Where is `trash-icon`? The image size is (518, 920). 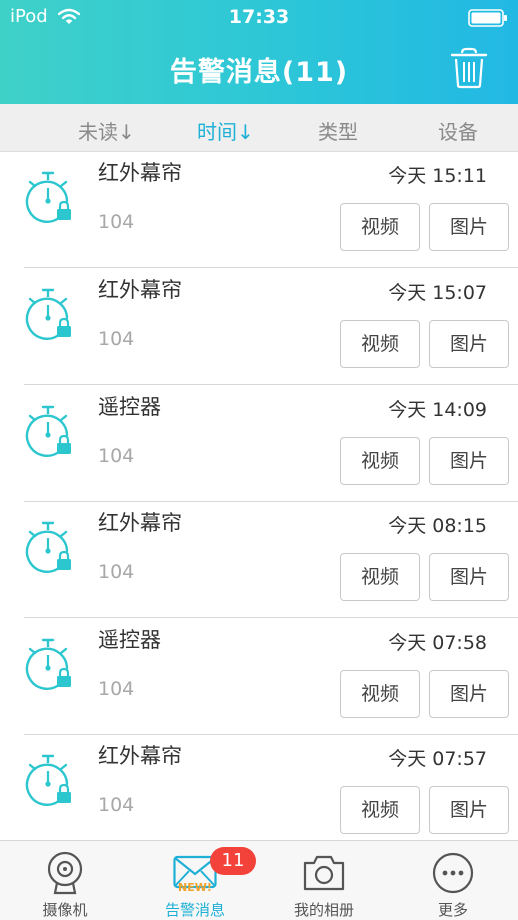 trash-icon is located at coordinates (469, 68).